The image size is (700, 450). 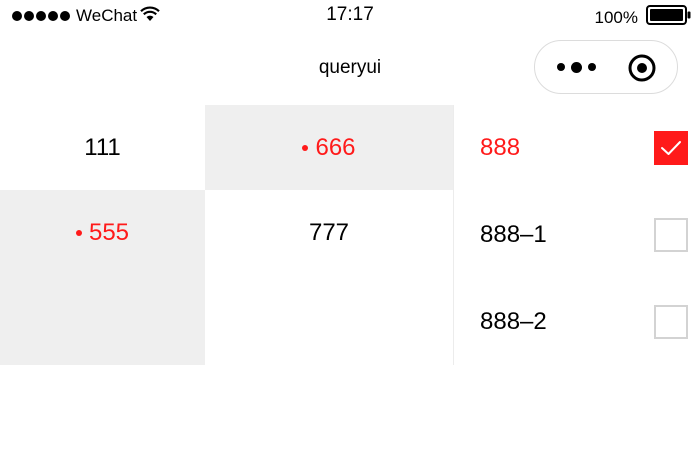 What do you see at coordinates (643, 17) in the screenshot?
I see `status-right: 100%` at bounding box center [643, 17].